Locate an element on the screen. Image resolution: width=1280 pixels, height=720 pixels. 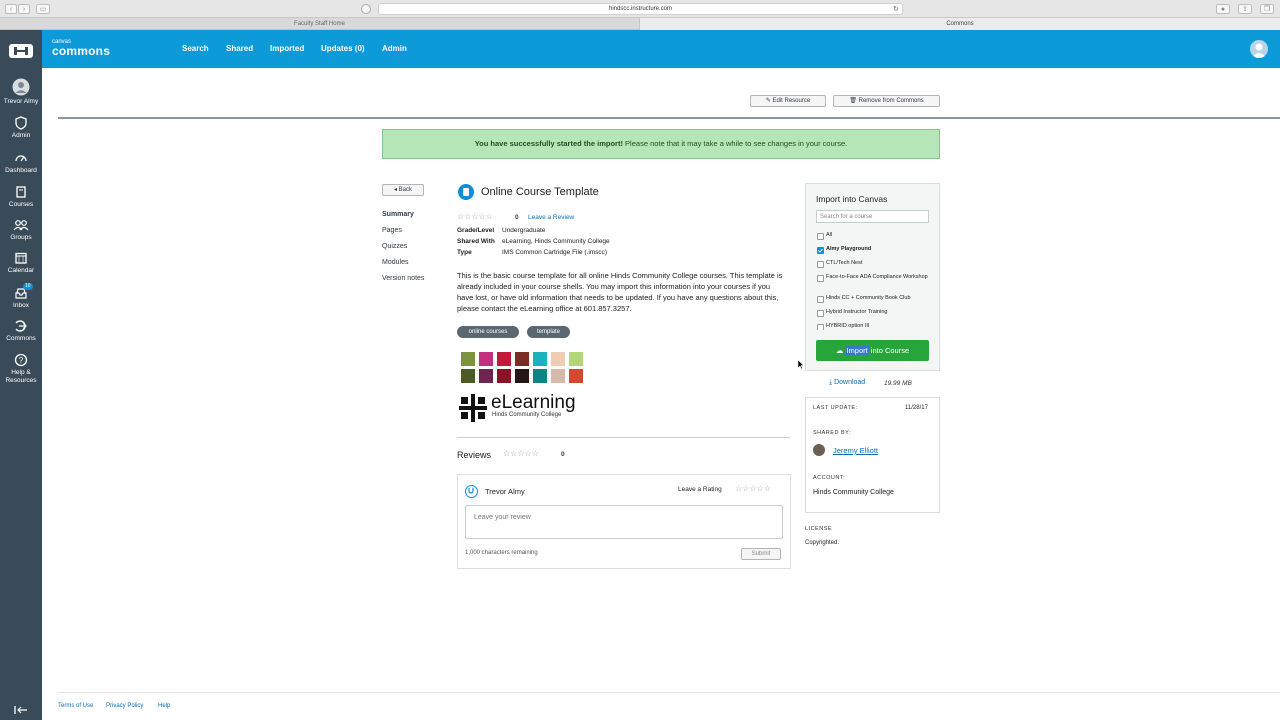
sidebar-item-dashboard: Dashboard is located at coordinates (21, 163).